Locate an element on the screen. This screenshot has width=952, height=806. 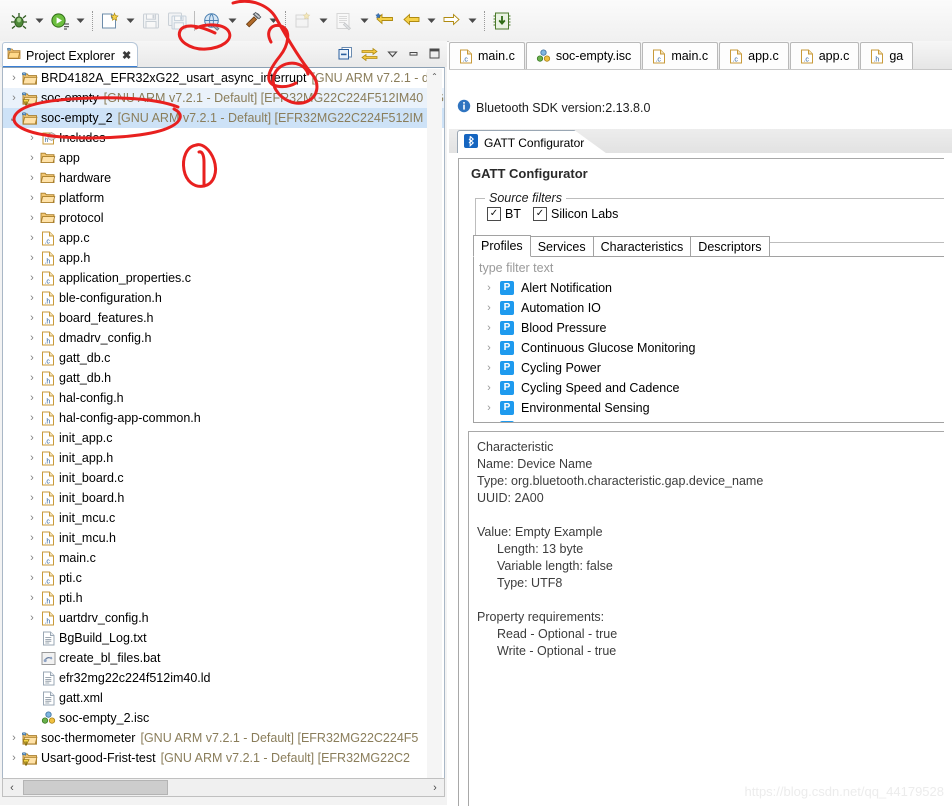
debug-icon is located at coordinates (19, 21).